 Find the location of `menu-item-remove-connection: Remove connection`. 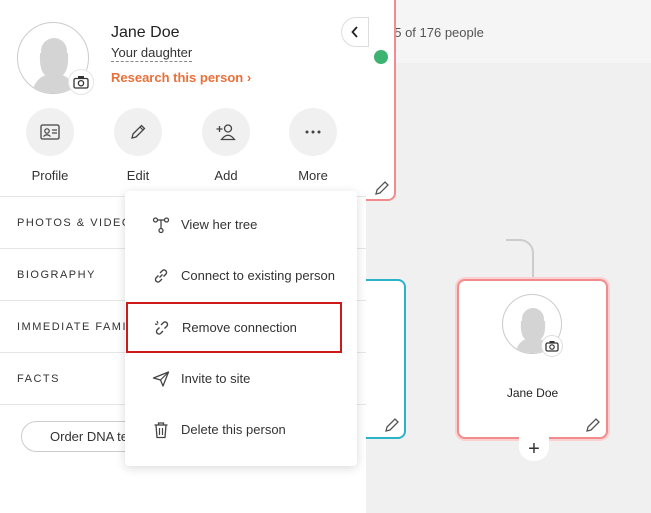

menu-item-remove-connection: Remove connection is located at coordinates (234, 327).